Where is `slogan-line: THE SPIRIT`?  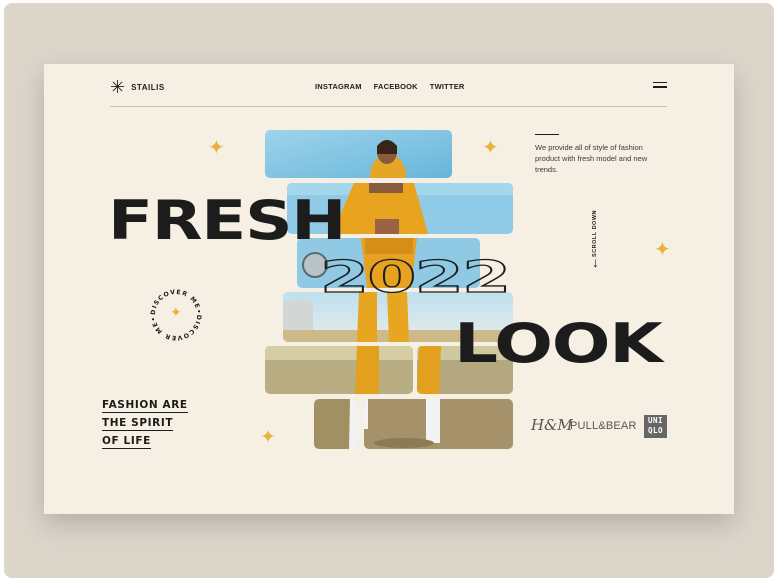
slogan-line: THE SPIRIT is located at coordinates (138, 424).